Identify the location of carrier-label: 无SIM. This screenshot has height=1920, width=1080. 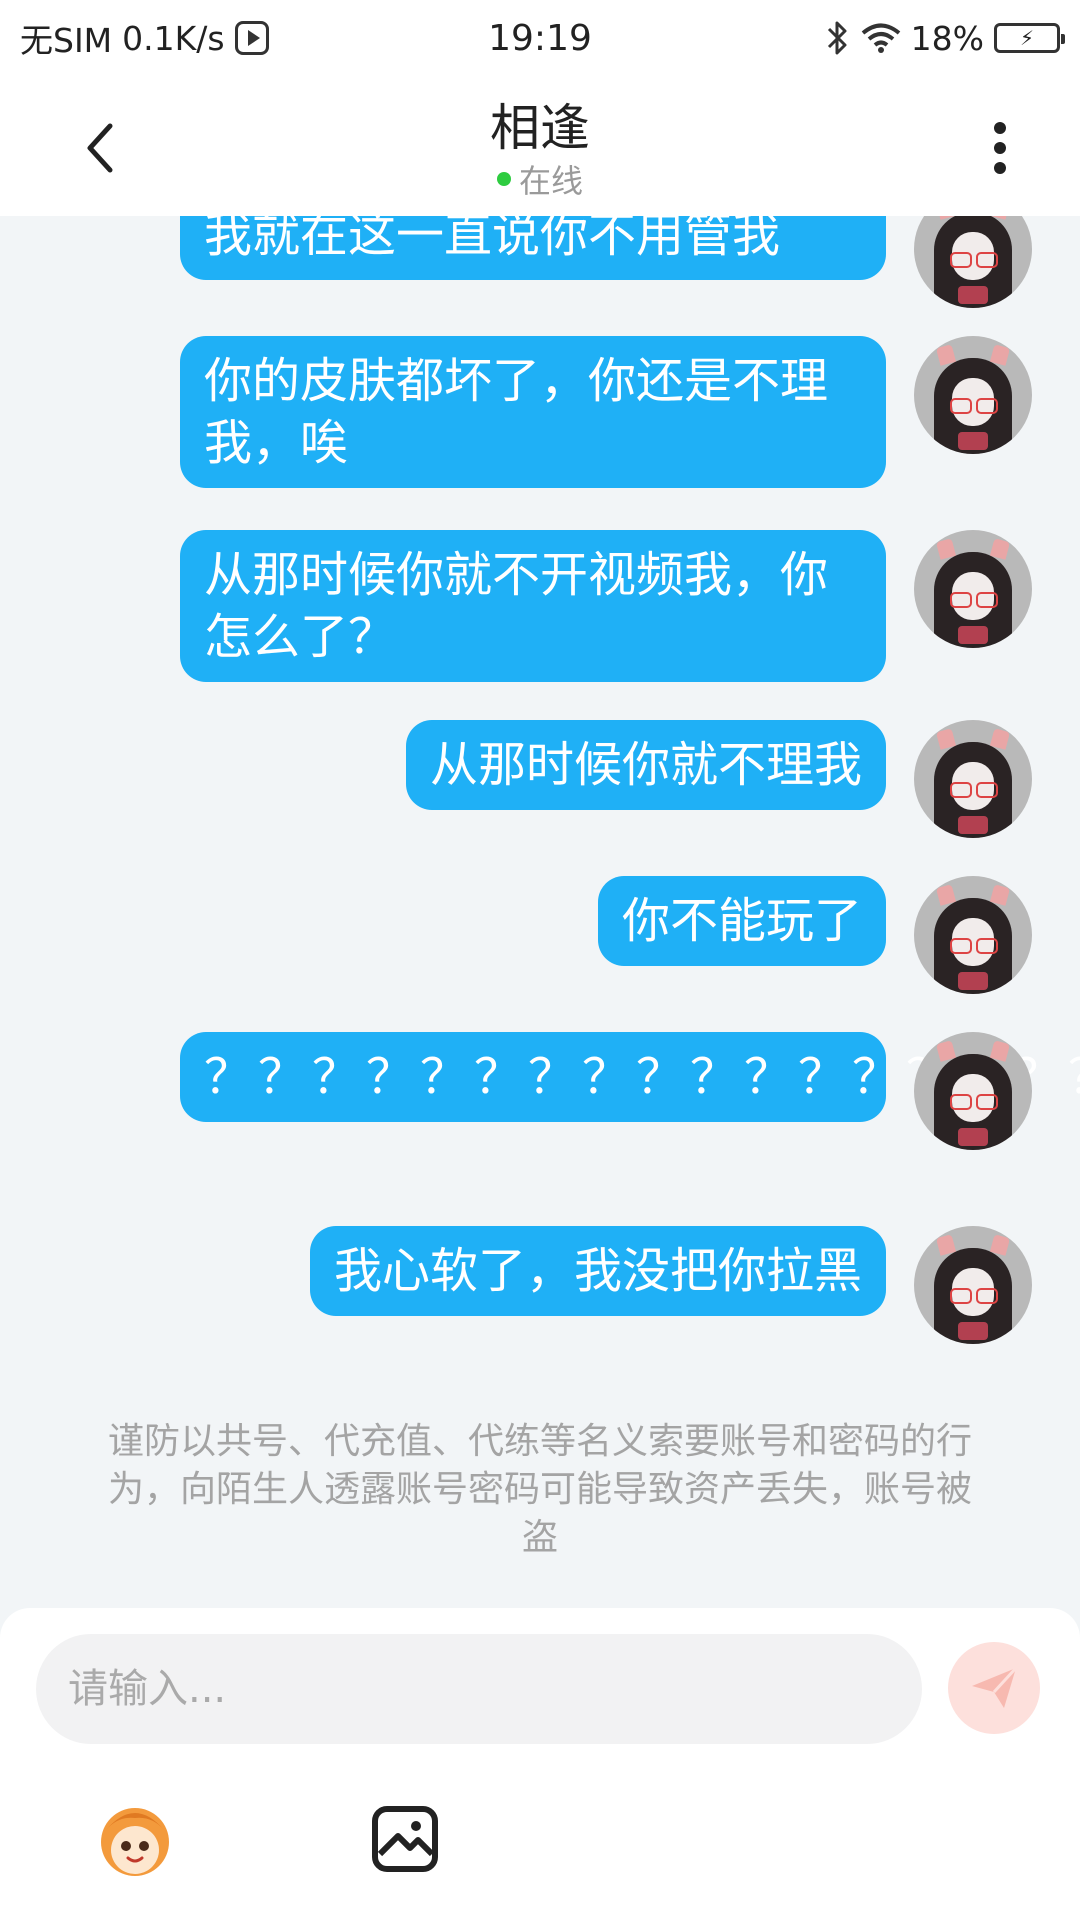
(66, 40).